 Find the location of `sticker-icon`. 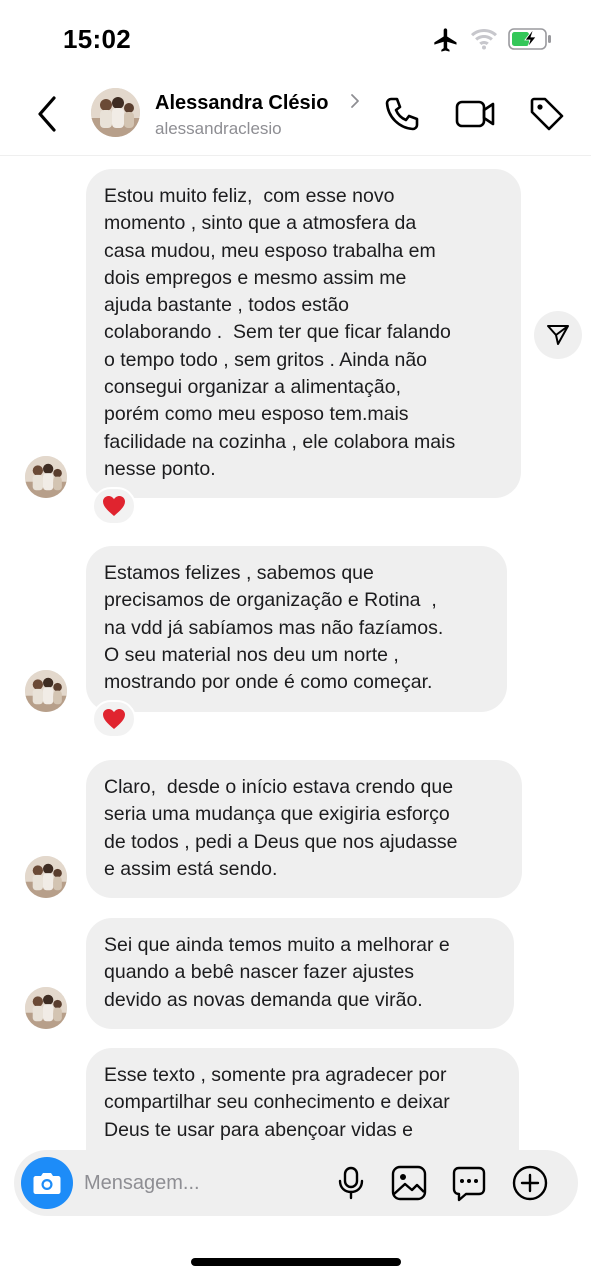

sticker-icon is located at coordinates (469, 1183).